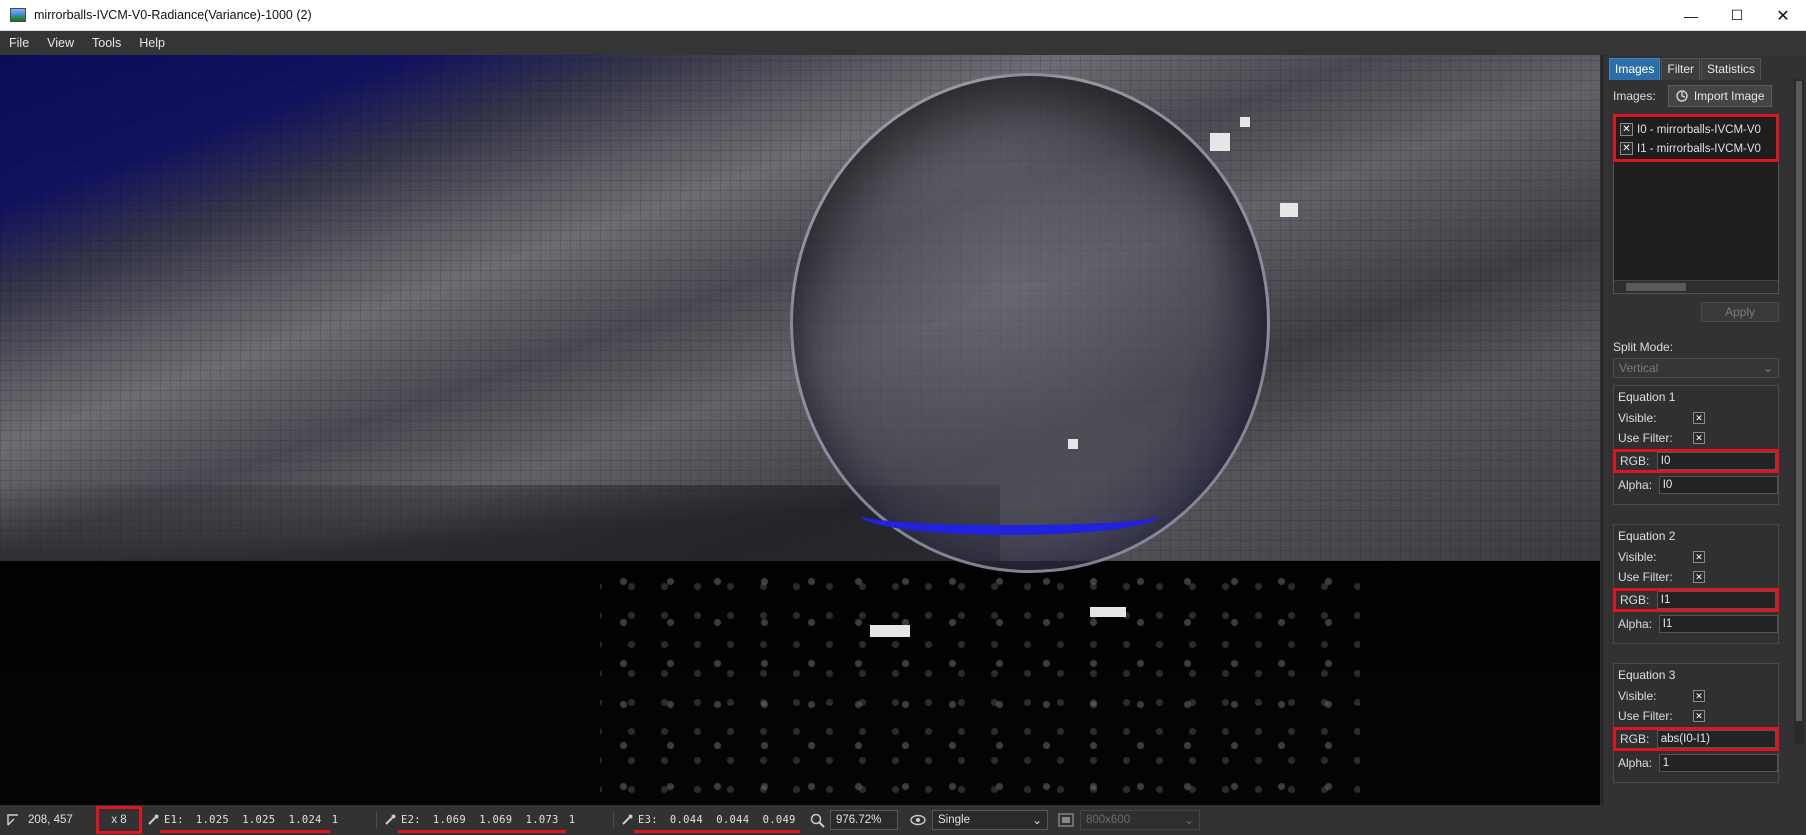 This screenshot has width=1806, height=835. Describe the element at coordinates (19, 43) in the screenshot. I see `menu-file: File` at that location.